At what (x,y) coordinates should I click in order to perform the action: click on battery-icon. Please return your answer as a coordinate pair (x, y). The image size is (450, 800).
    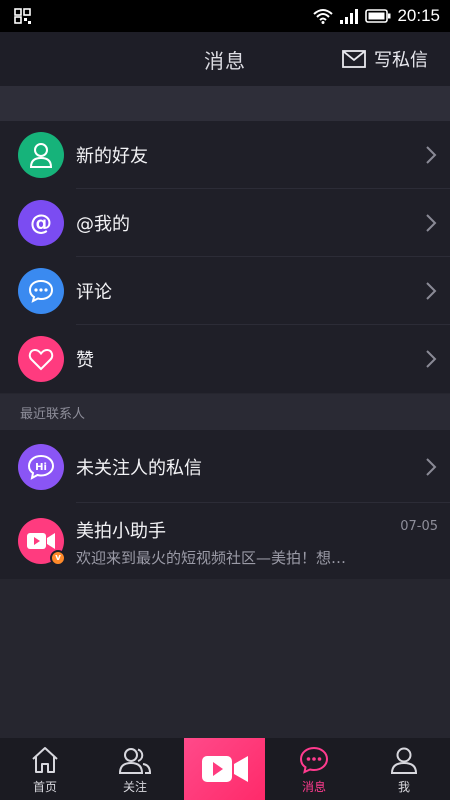
    Looking at the image, I should click on (378, 16).